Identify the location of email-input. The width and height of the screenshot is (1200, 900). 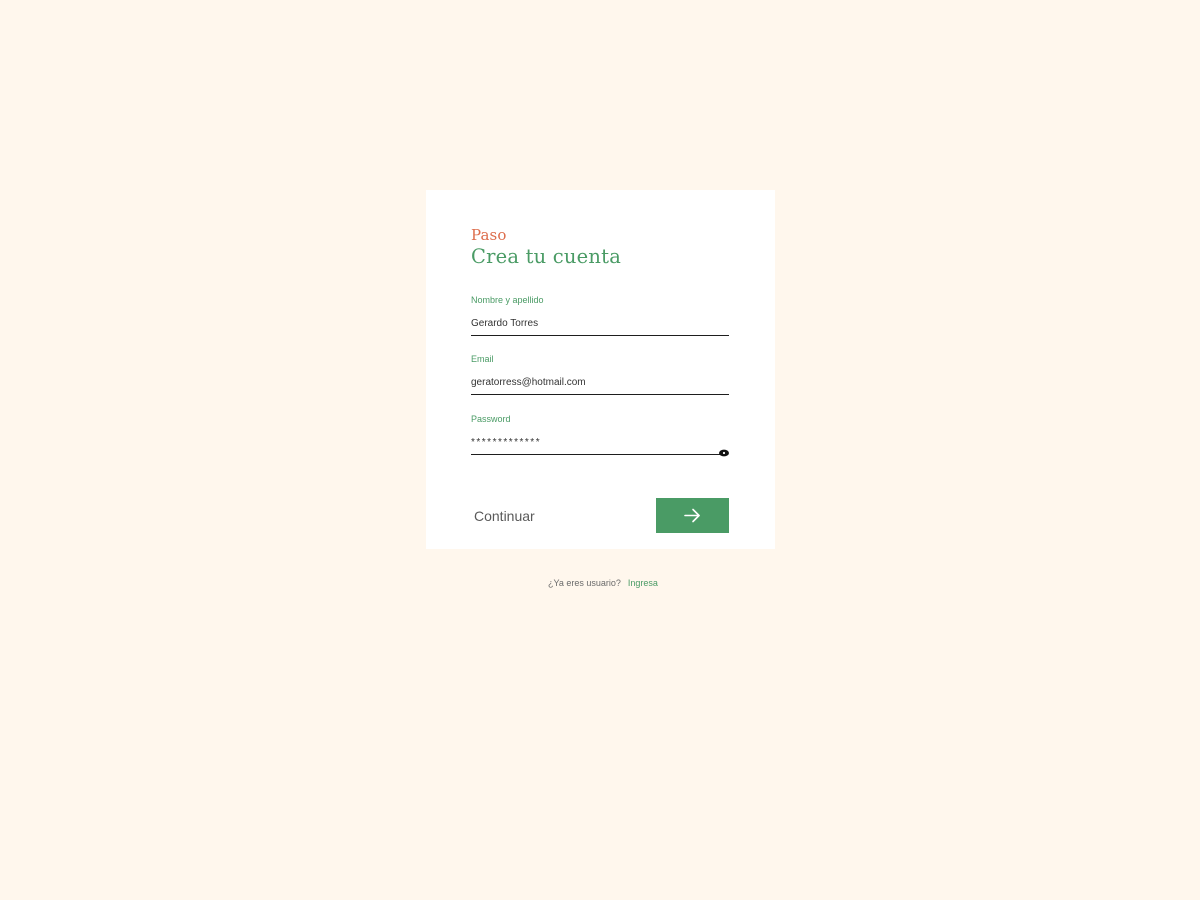
(600, 383).